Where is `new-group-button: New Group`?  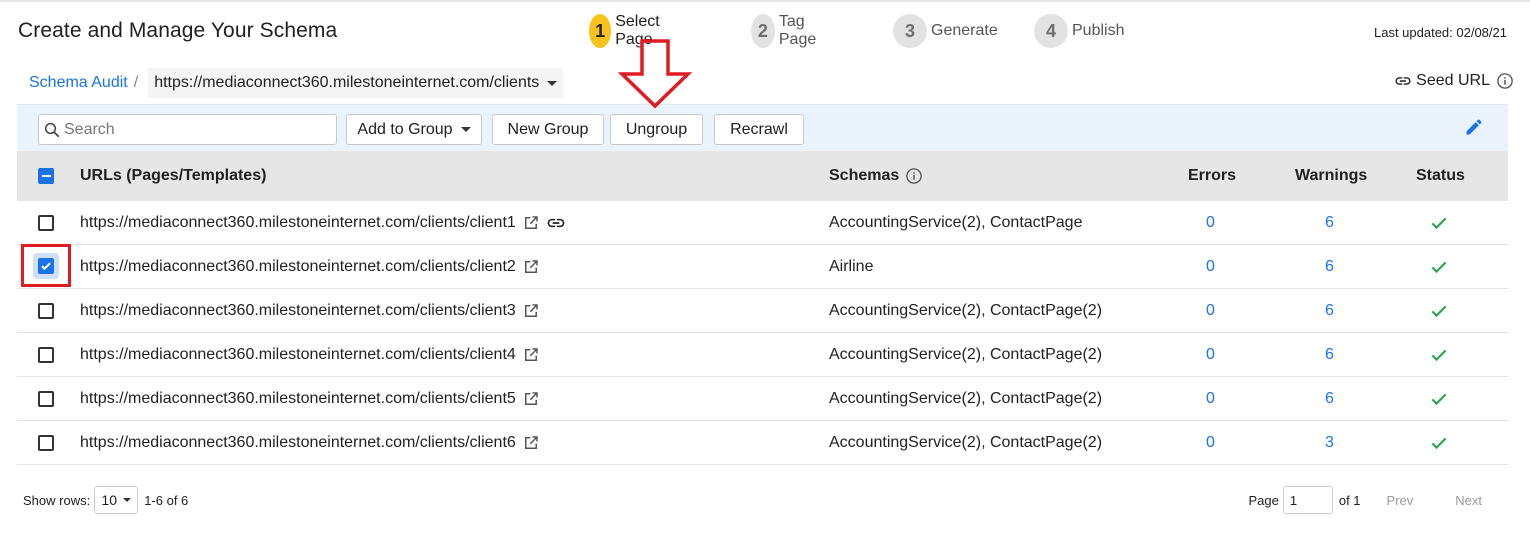
new-group-button: New Group is located at coordinates (548, 129).